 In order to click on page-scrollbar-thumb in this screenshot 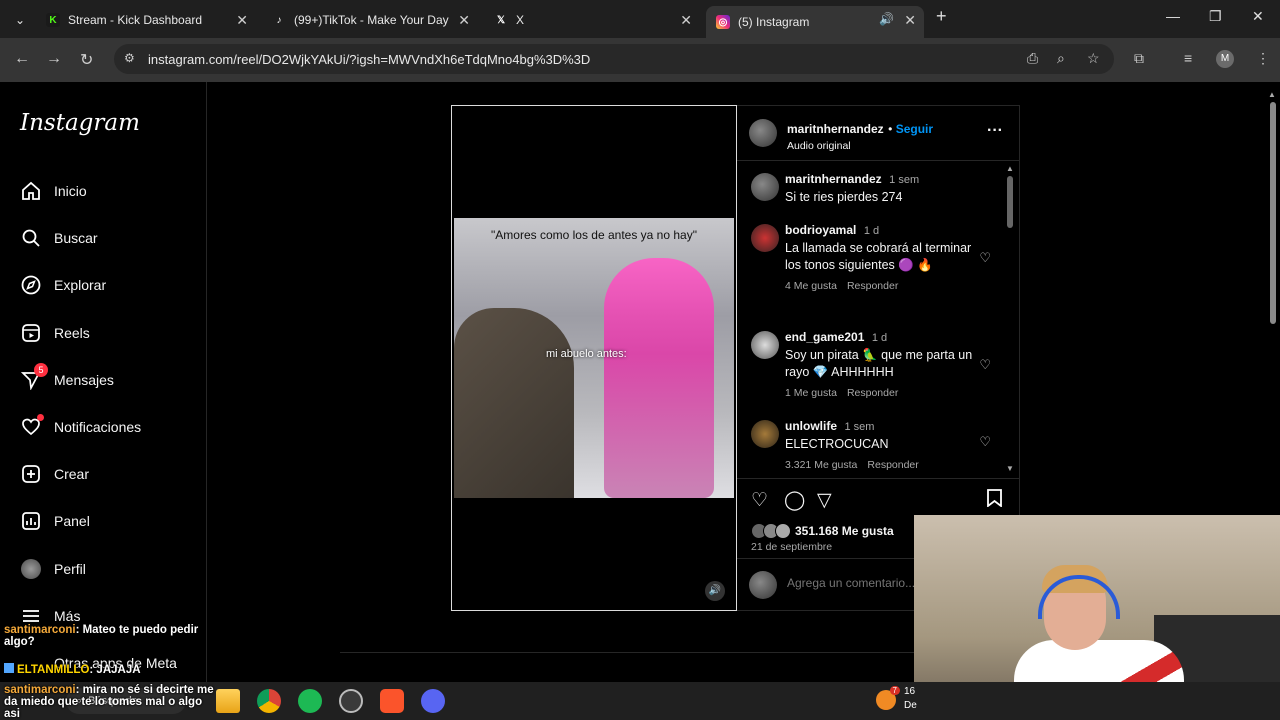, I will do `click(1273, 213)`.